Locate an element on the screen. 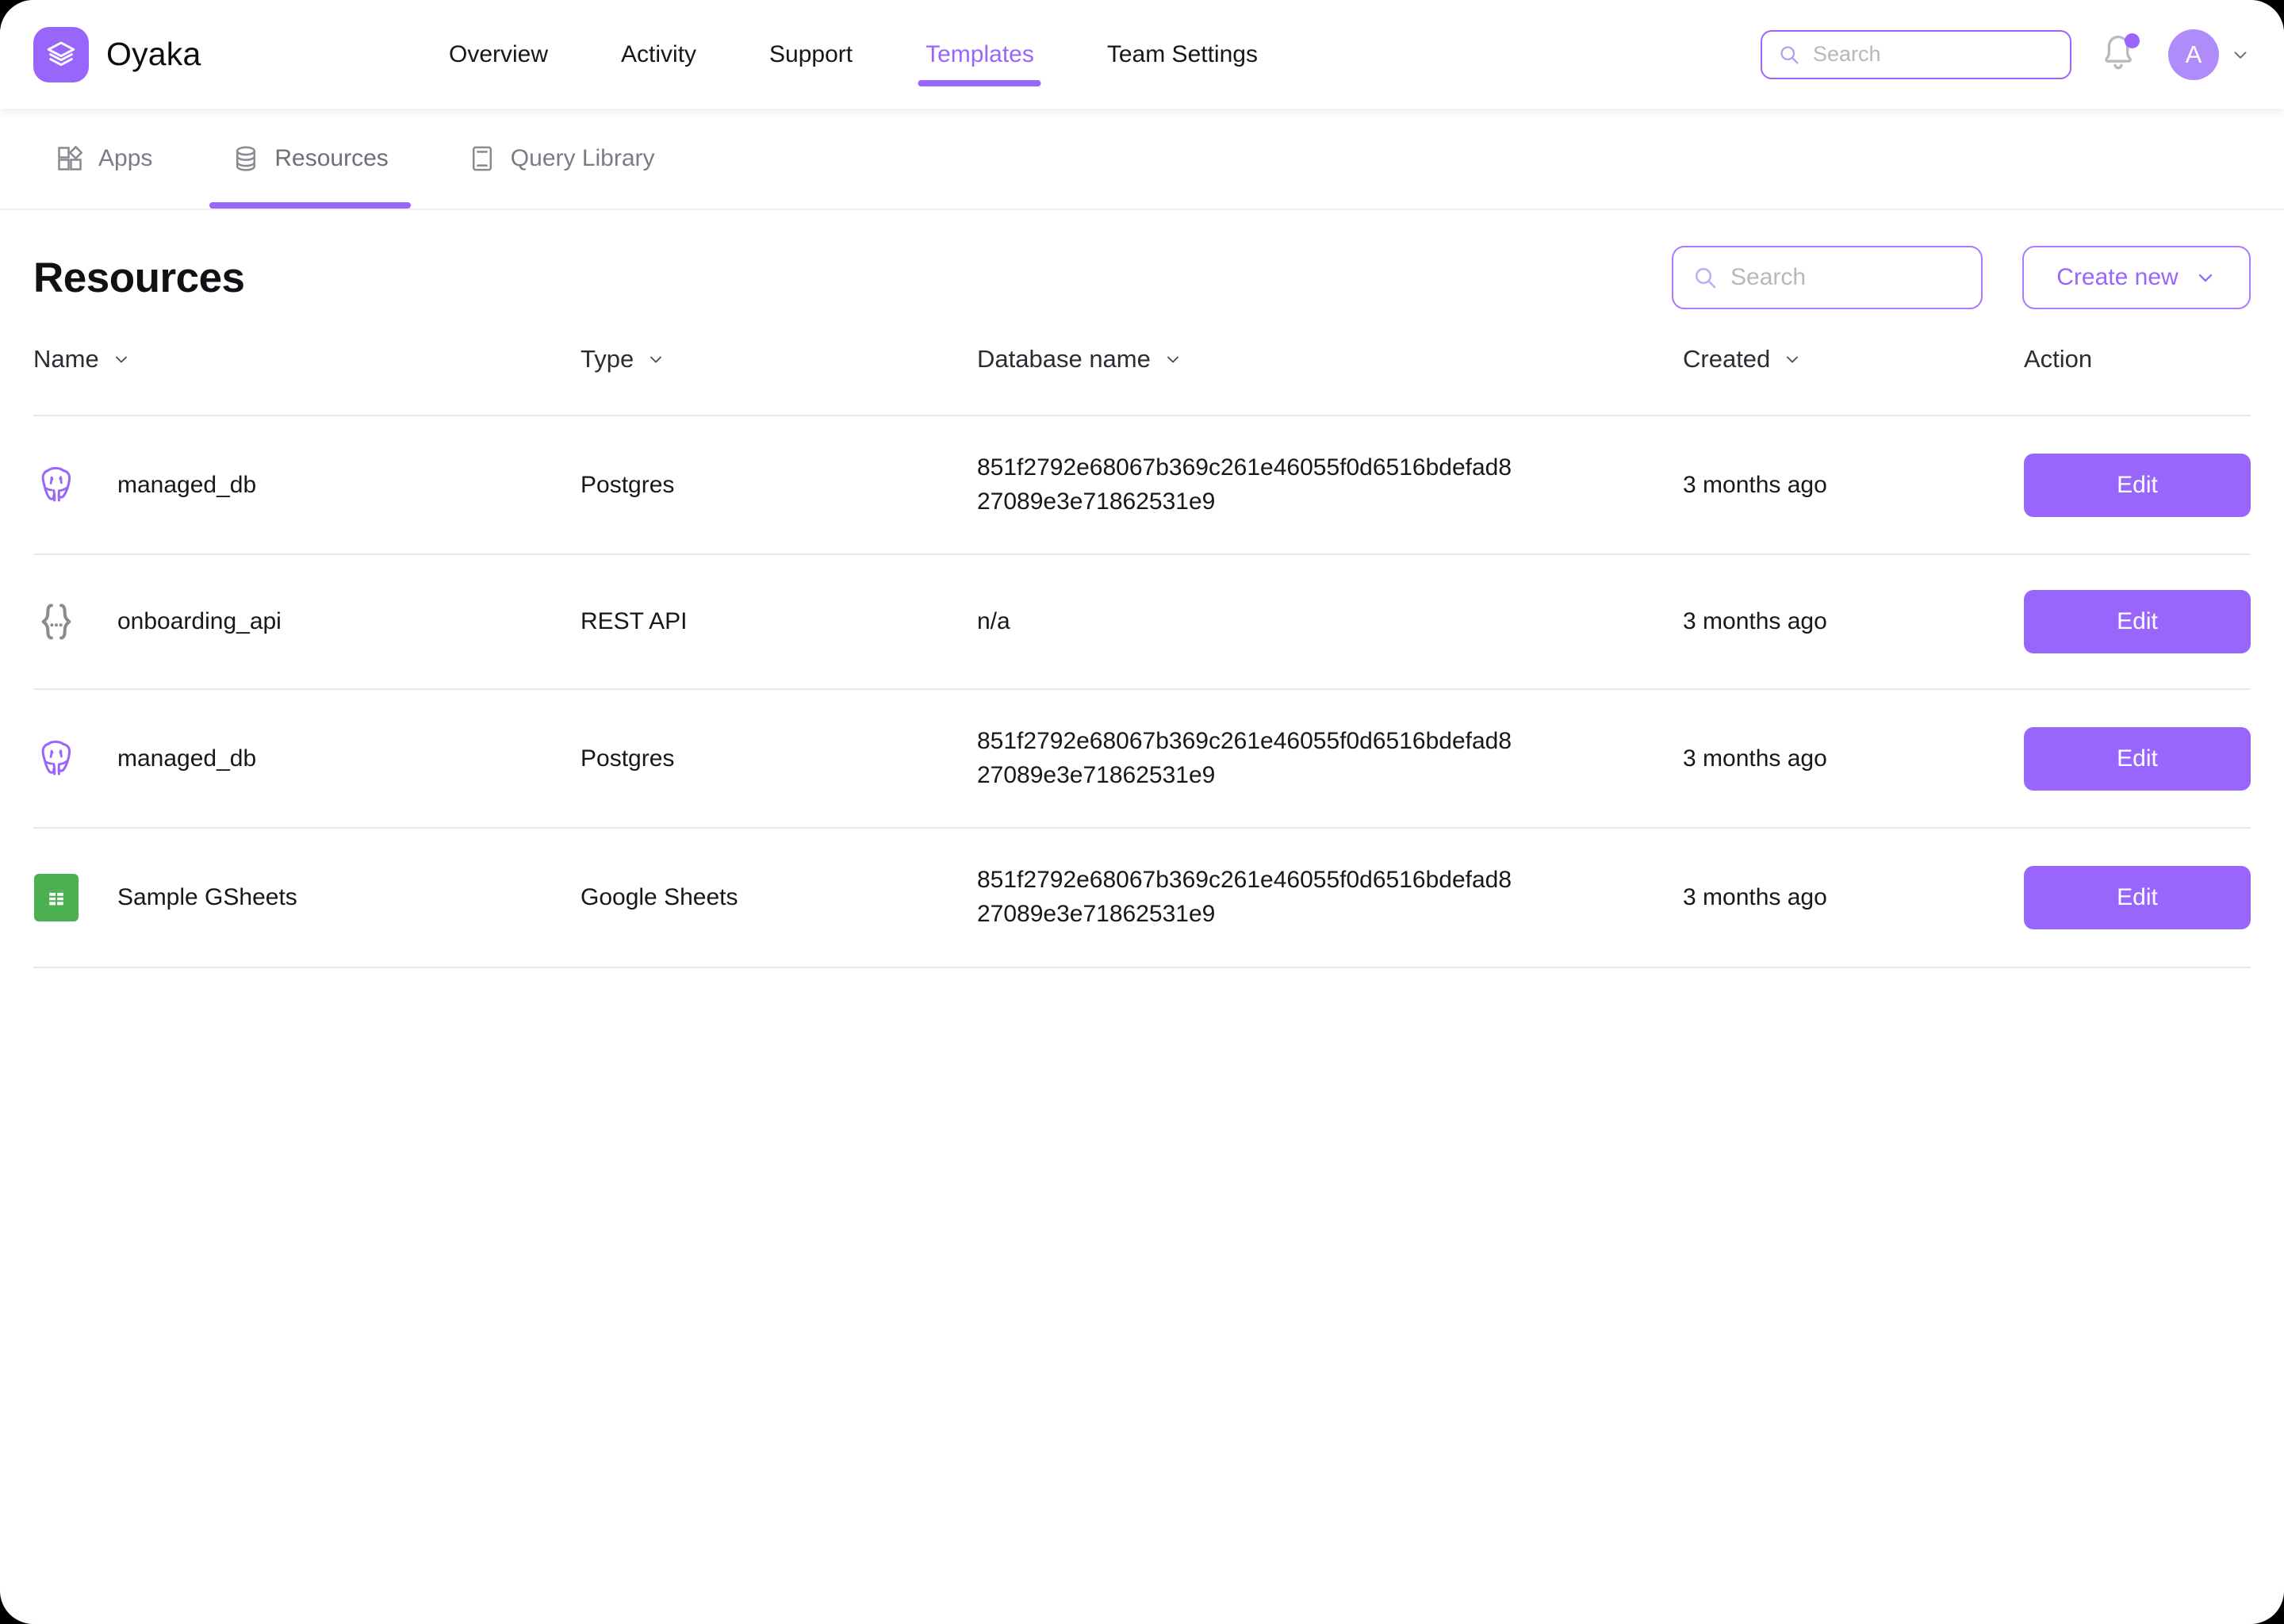 The height and width of the screenshot is (1624, 2284). subnav-tab-resources-label: Resources is located at coordinates (331, 158).